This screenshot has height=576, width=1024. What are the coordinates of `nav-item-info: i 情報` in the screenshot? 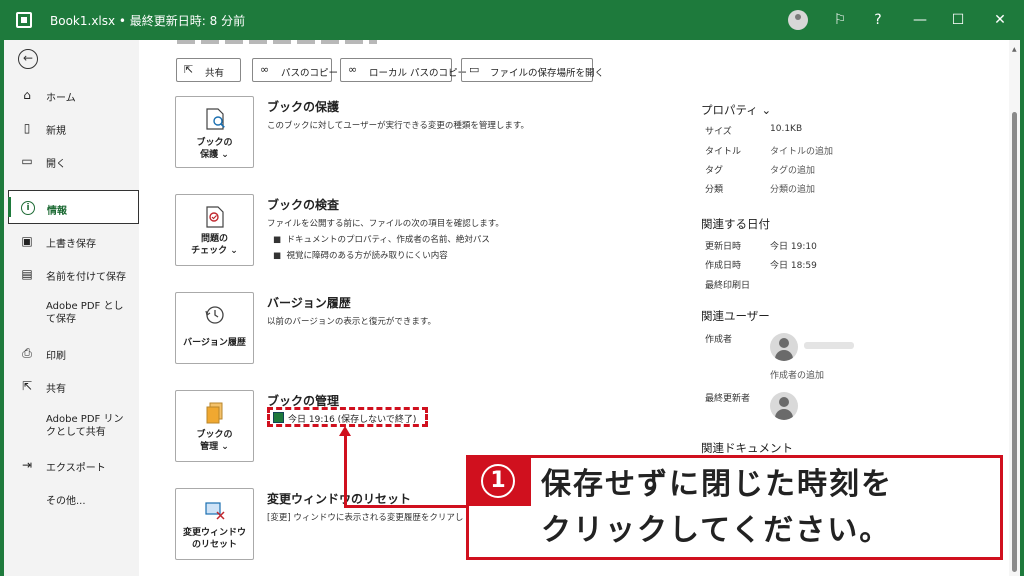 It's located at (73, 207).